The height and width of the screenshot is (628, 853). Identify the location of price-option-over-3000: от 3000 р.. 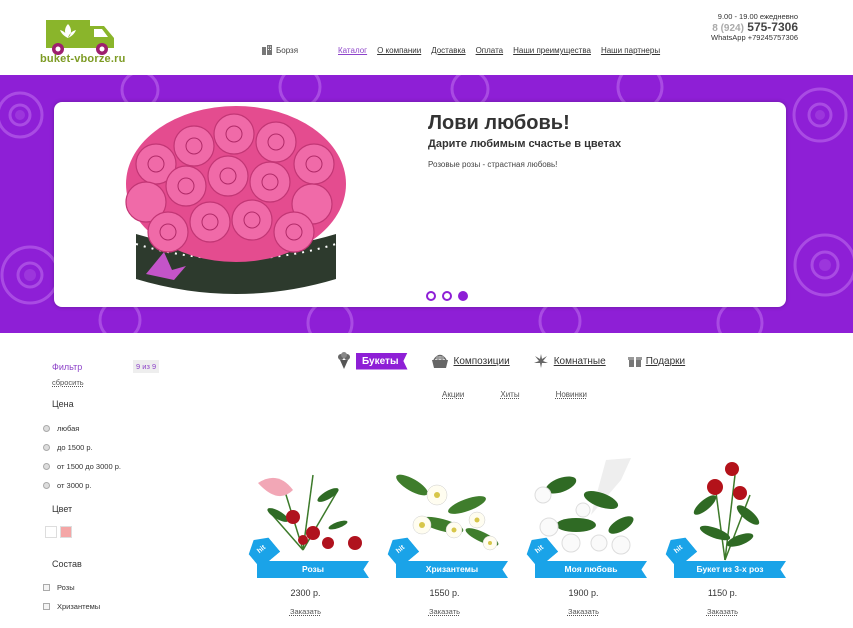
(67, 485).